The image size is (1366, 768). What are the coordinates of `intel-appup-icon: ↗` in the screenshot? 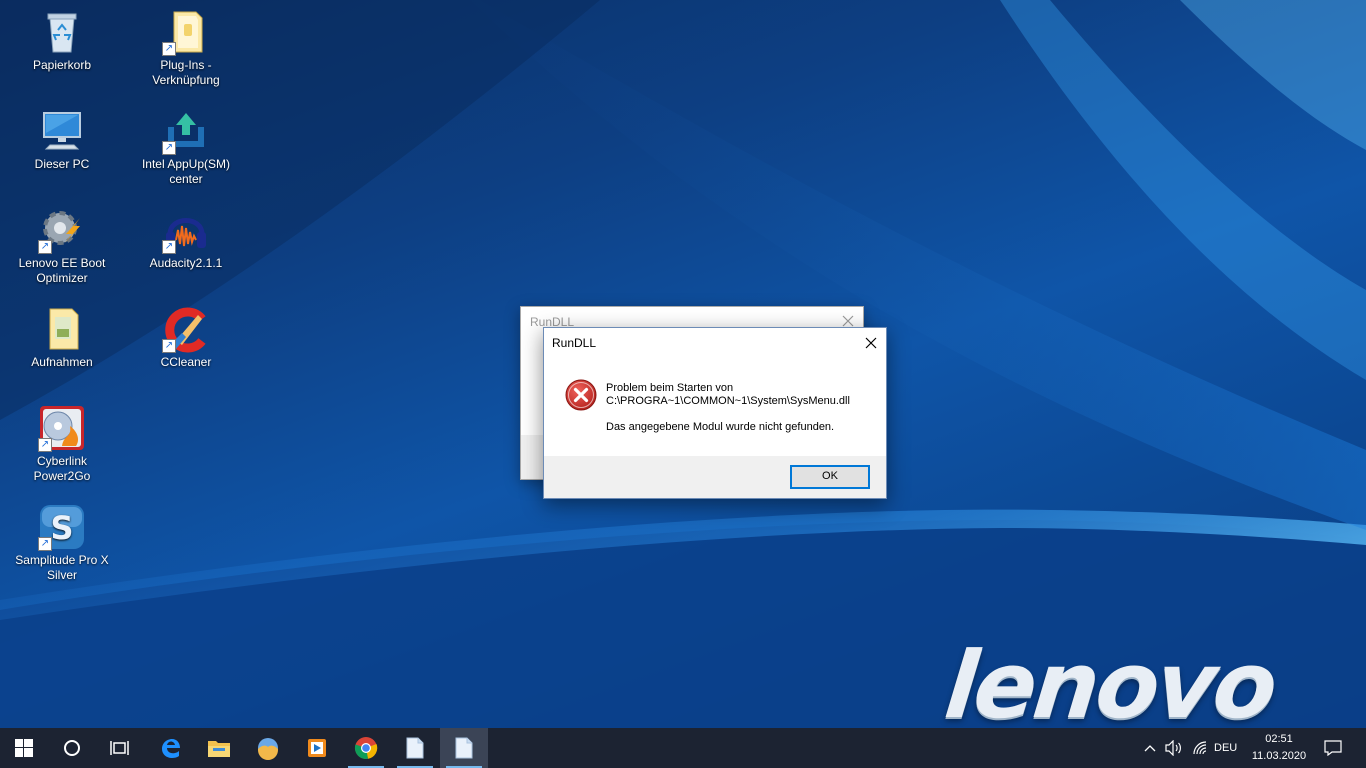 It's located at (186, 131).